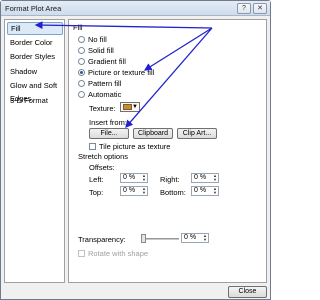 Image resolution: width=320 pixels, height=300 pixels. What do you see at coordinates (35, 28) in the screenshot?
I see `nav-item-fill: Fill` at bounding box center [35, 28].